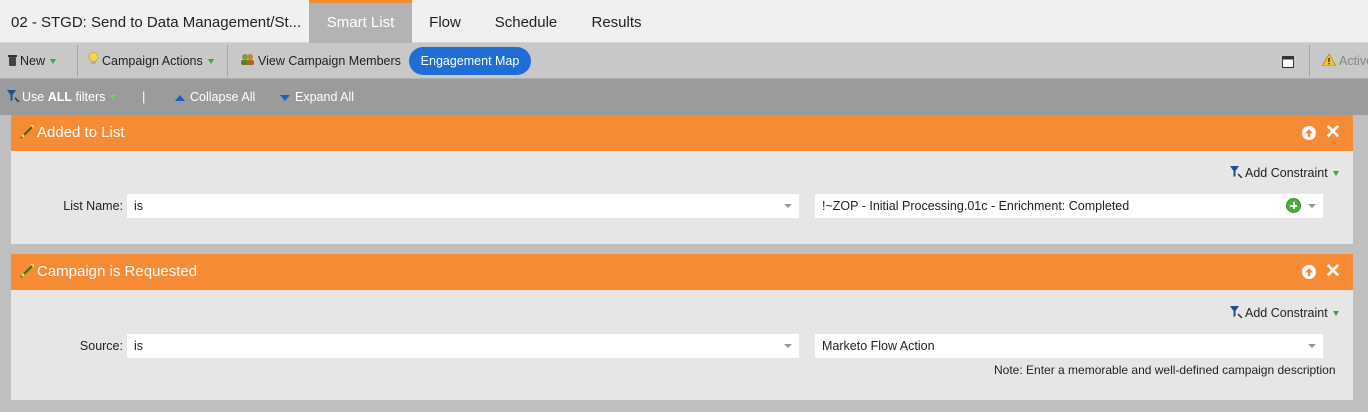  Describe the element at coordinates (117, 271) in the screenshot. I see `filter-title: Campaign is Requested` at that location.